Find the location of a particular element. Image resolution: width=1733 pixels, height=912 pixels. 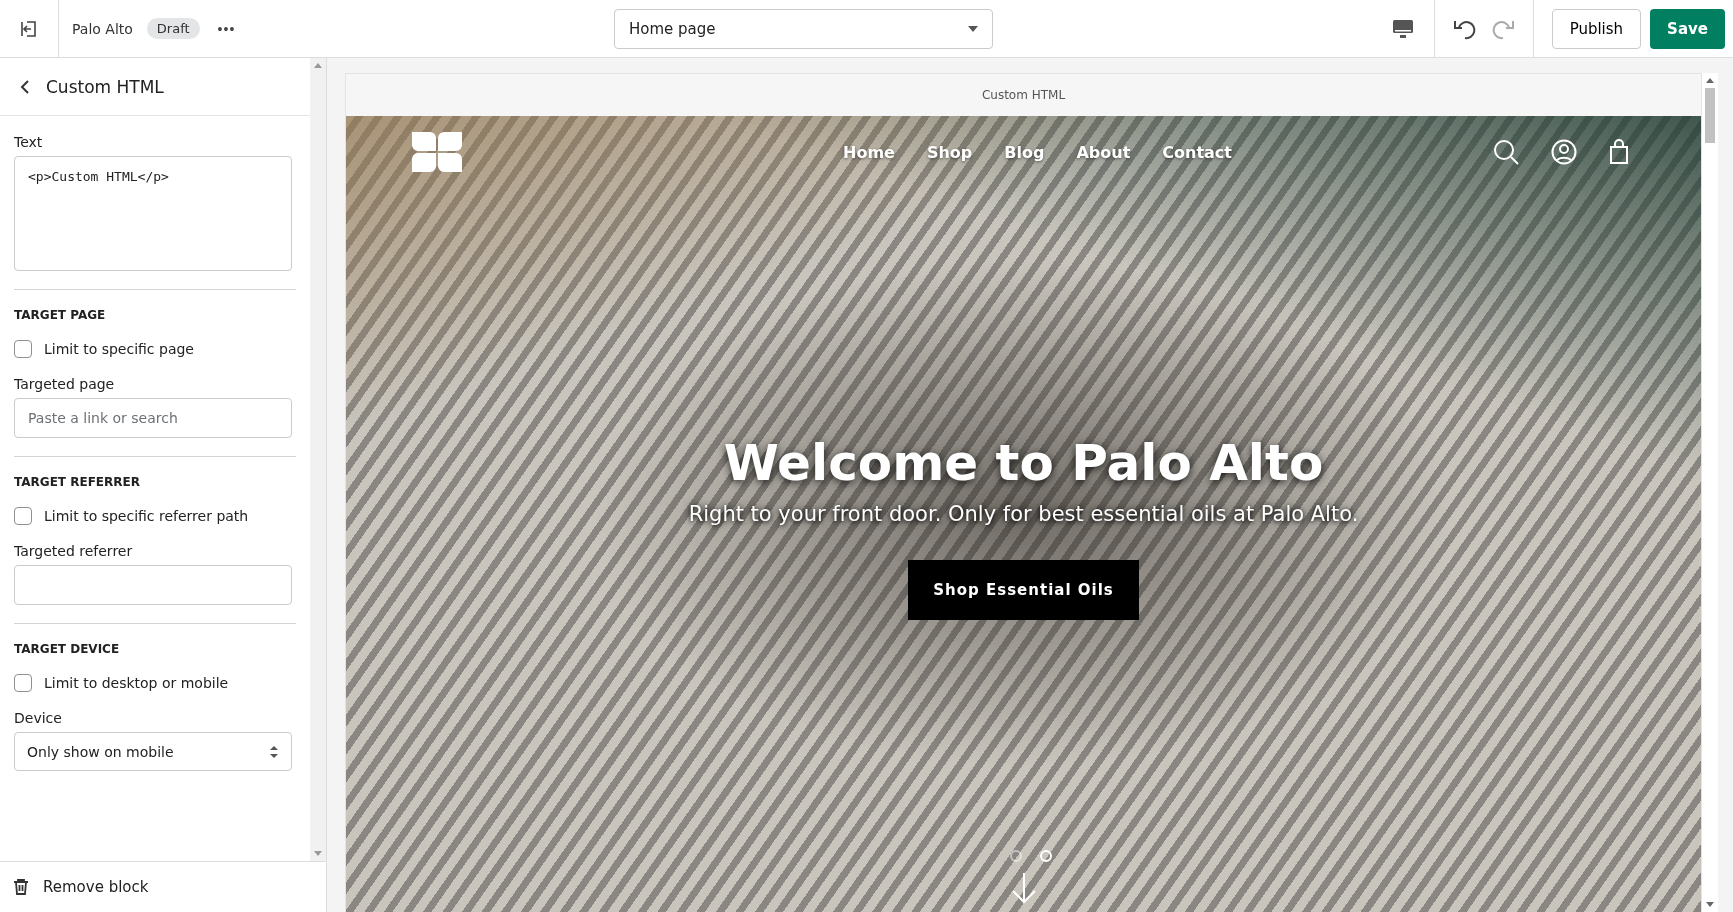

field-label: Device is located at coordinates (38, 718).